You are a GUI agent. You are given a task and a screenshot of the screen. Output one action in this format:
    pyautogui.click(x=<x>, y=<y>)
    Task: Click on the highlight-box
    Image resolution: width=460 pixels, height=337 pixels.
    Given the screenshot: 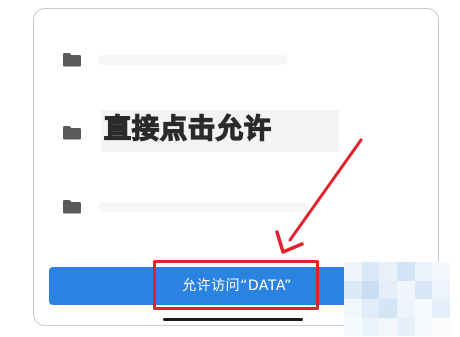 What is the action you would take?
    pyautogui.click(x=236, y=285)
    